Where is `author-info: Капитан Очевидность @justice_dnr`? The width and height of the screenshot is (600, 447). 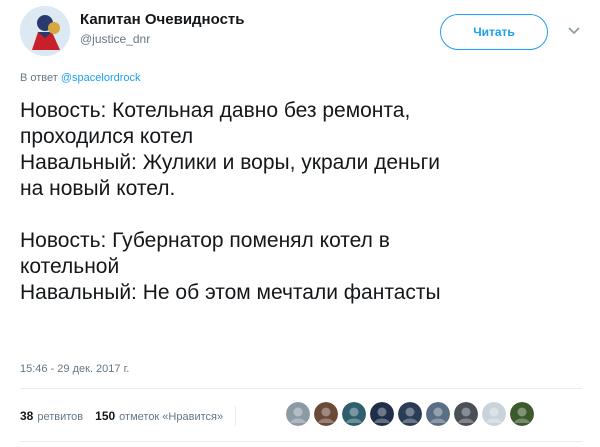
author-info: Капитан Очевидность @justice_dnr is located at coordinates (162, 29).